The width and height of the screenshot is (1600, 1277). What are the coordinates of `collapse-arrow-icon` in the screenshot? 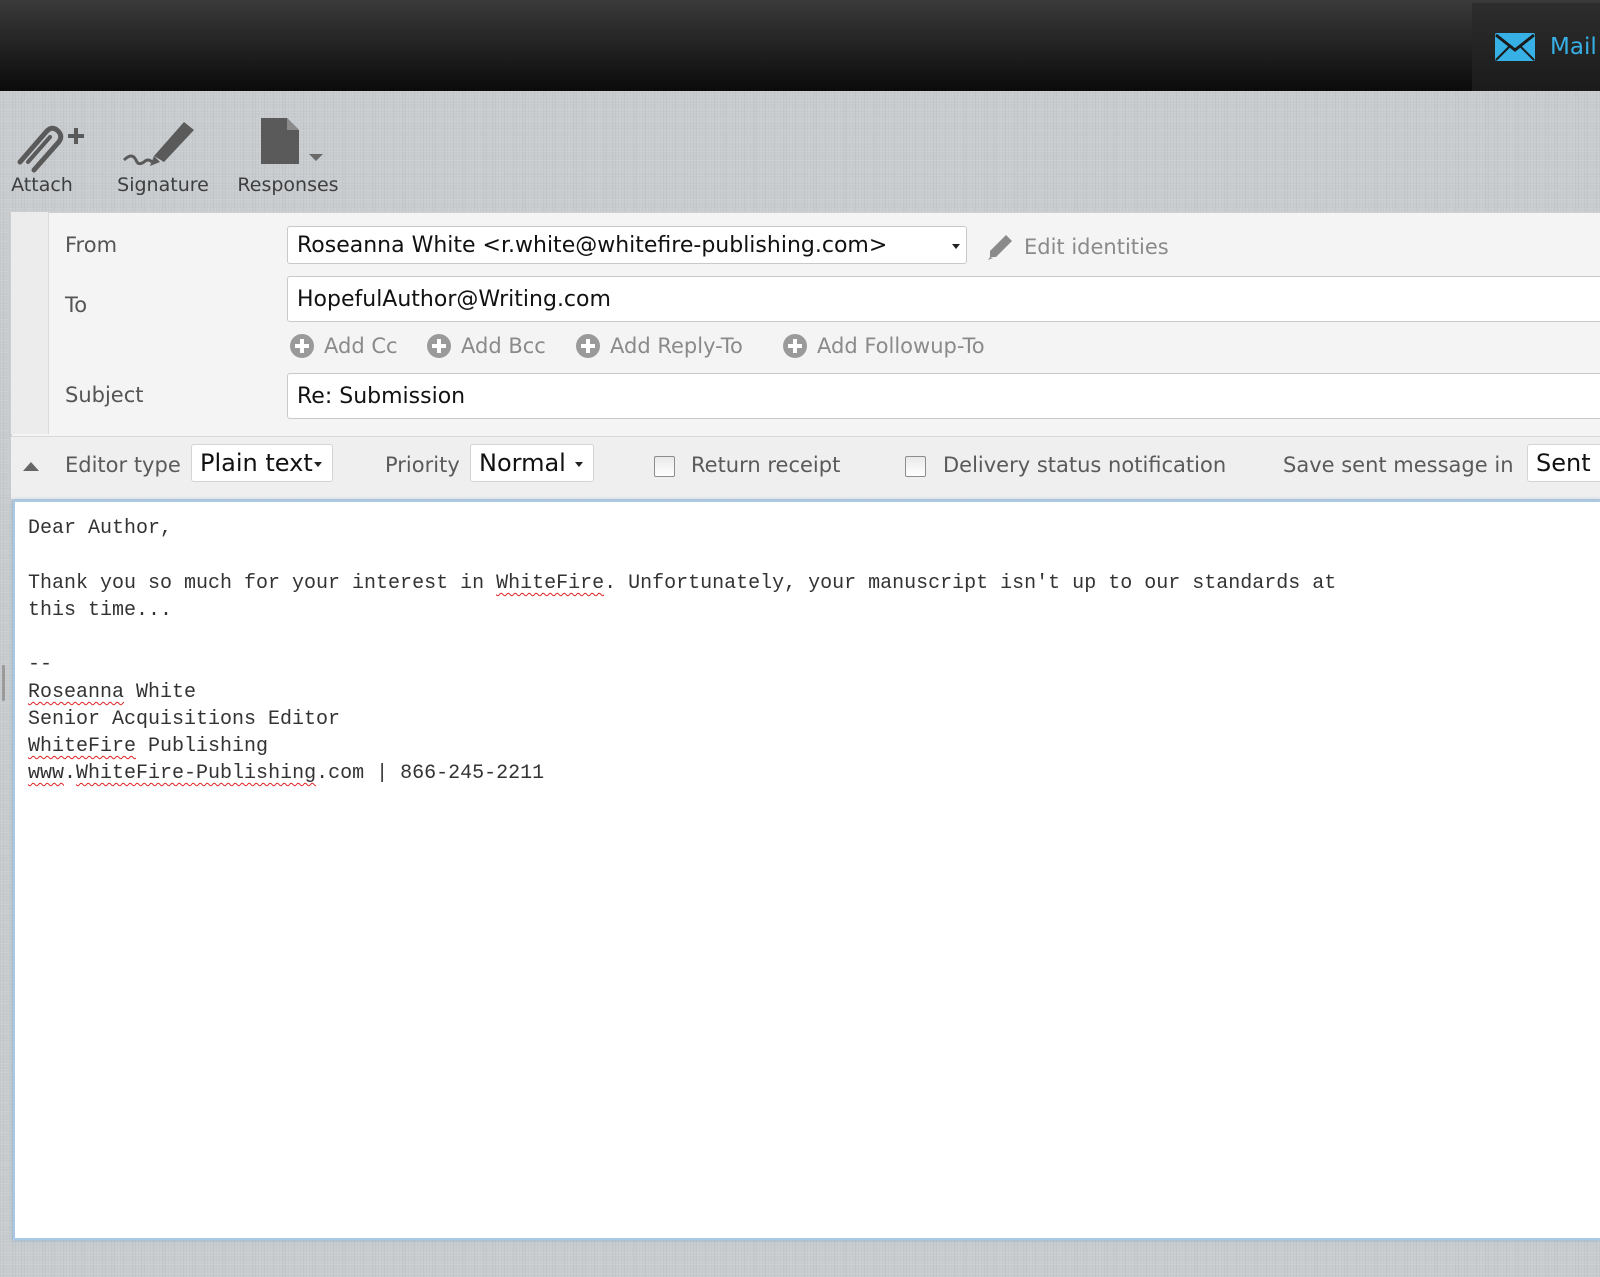 It's located at (31, 466).